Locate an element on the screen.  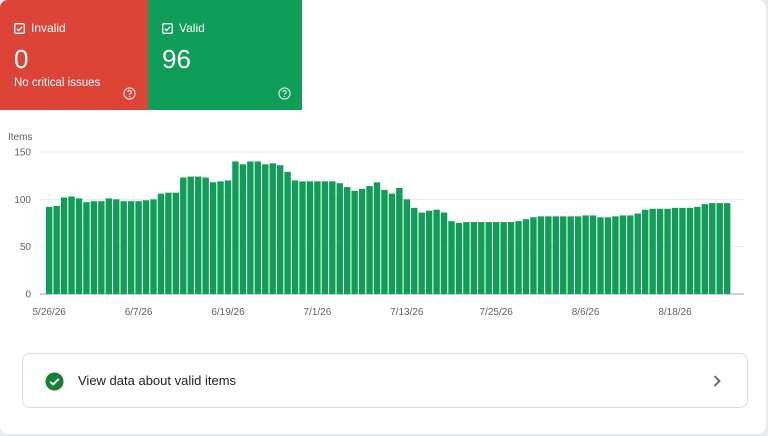
chevron-right-icon is located at coordinates (717, 381).